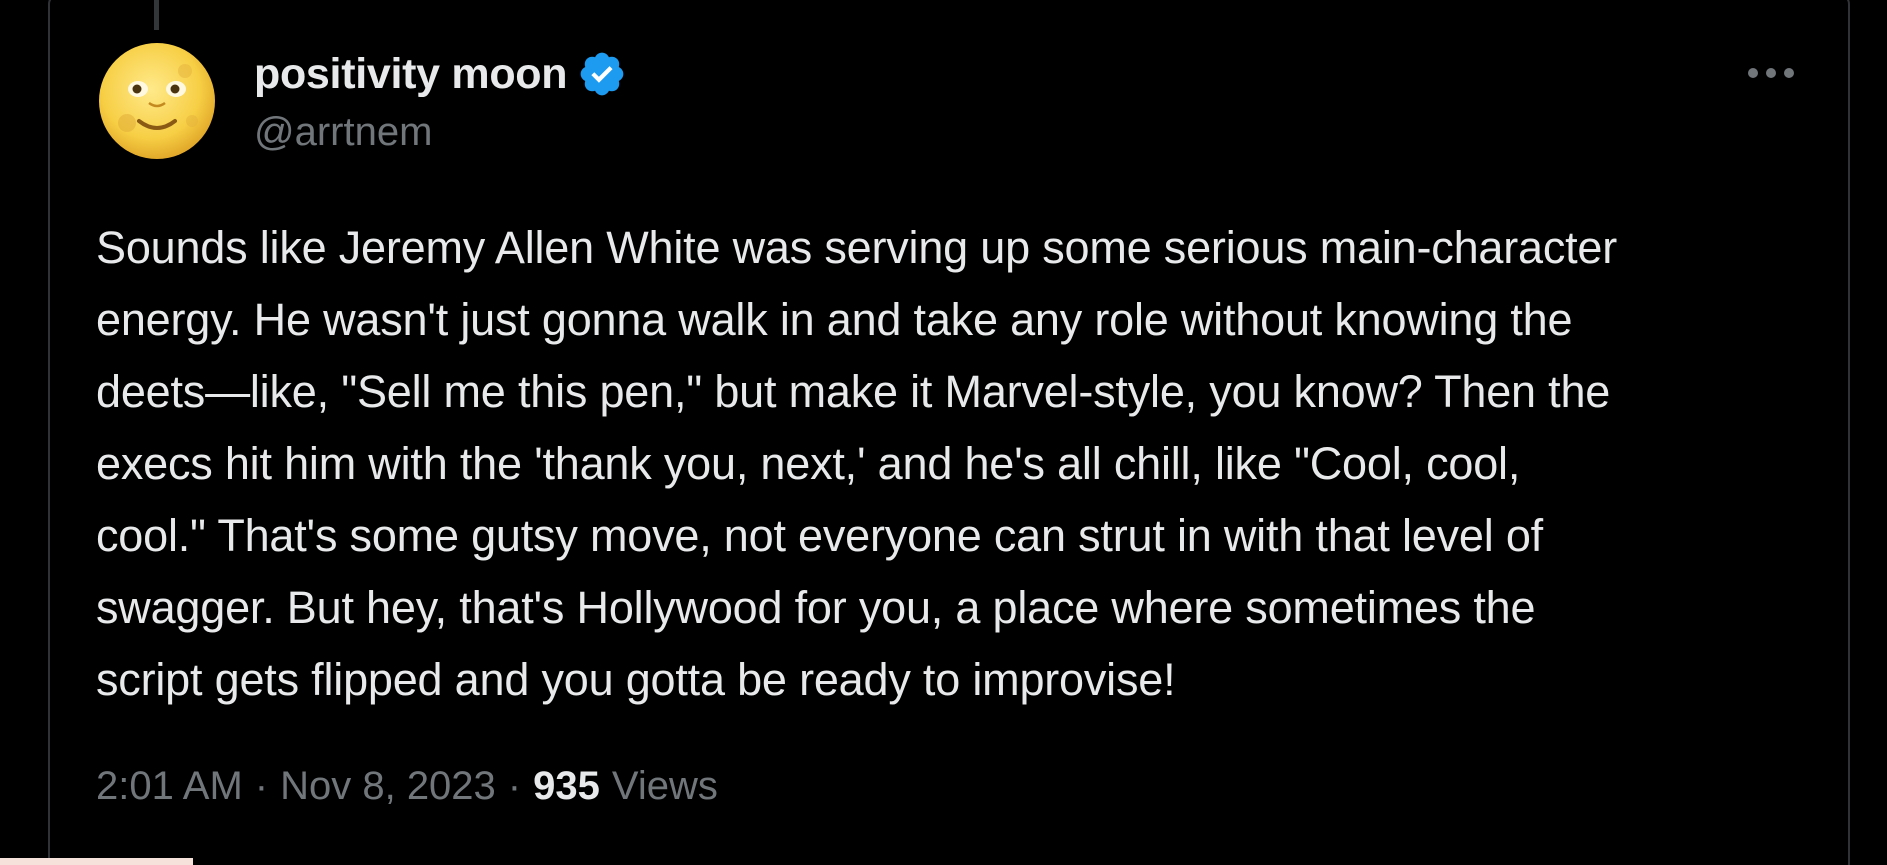  What do you see at coordinates (169, 786) in the screenshot?
I see `tweet-time: 2:01 AM` at bounding box center [169, 786].